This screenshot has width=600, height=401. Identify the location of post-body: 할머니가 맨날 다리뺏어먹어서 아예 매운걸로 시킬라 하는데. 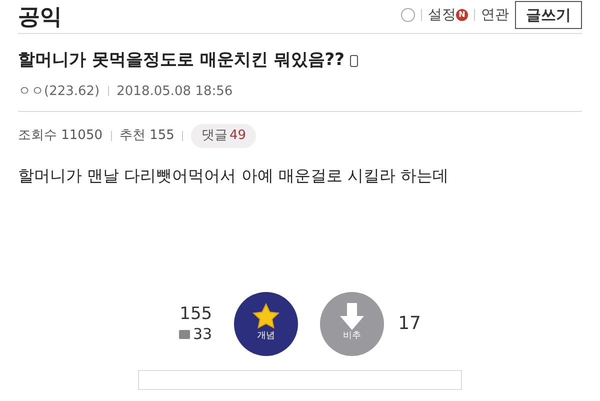
(234, 175).